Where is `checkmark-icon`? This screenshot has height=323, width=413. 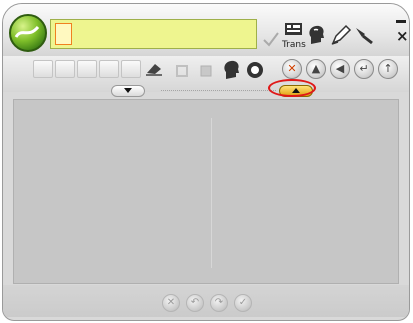 checkmark-icon is located at coordinates (271, 41).